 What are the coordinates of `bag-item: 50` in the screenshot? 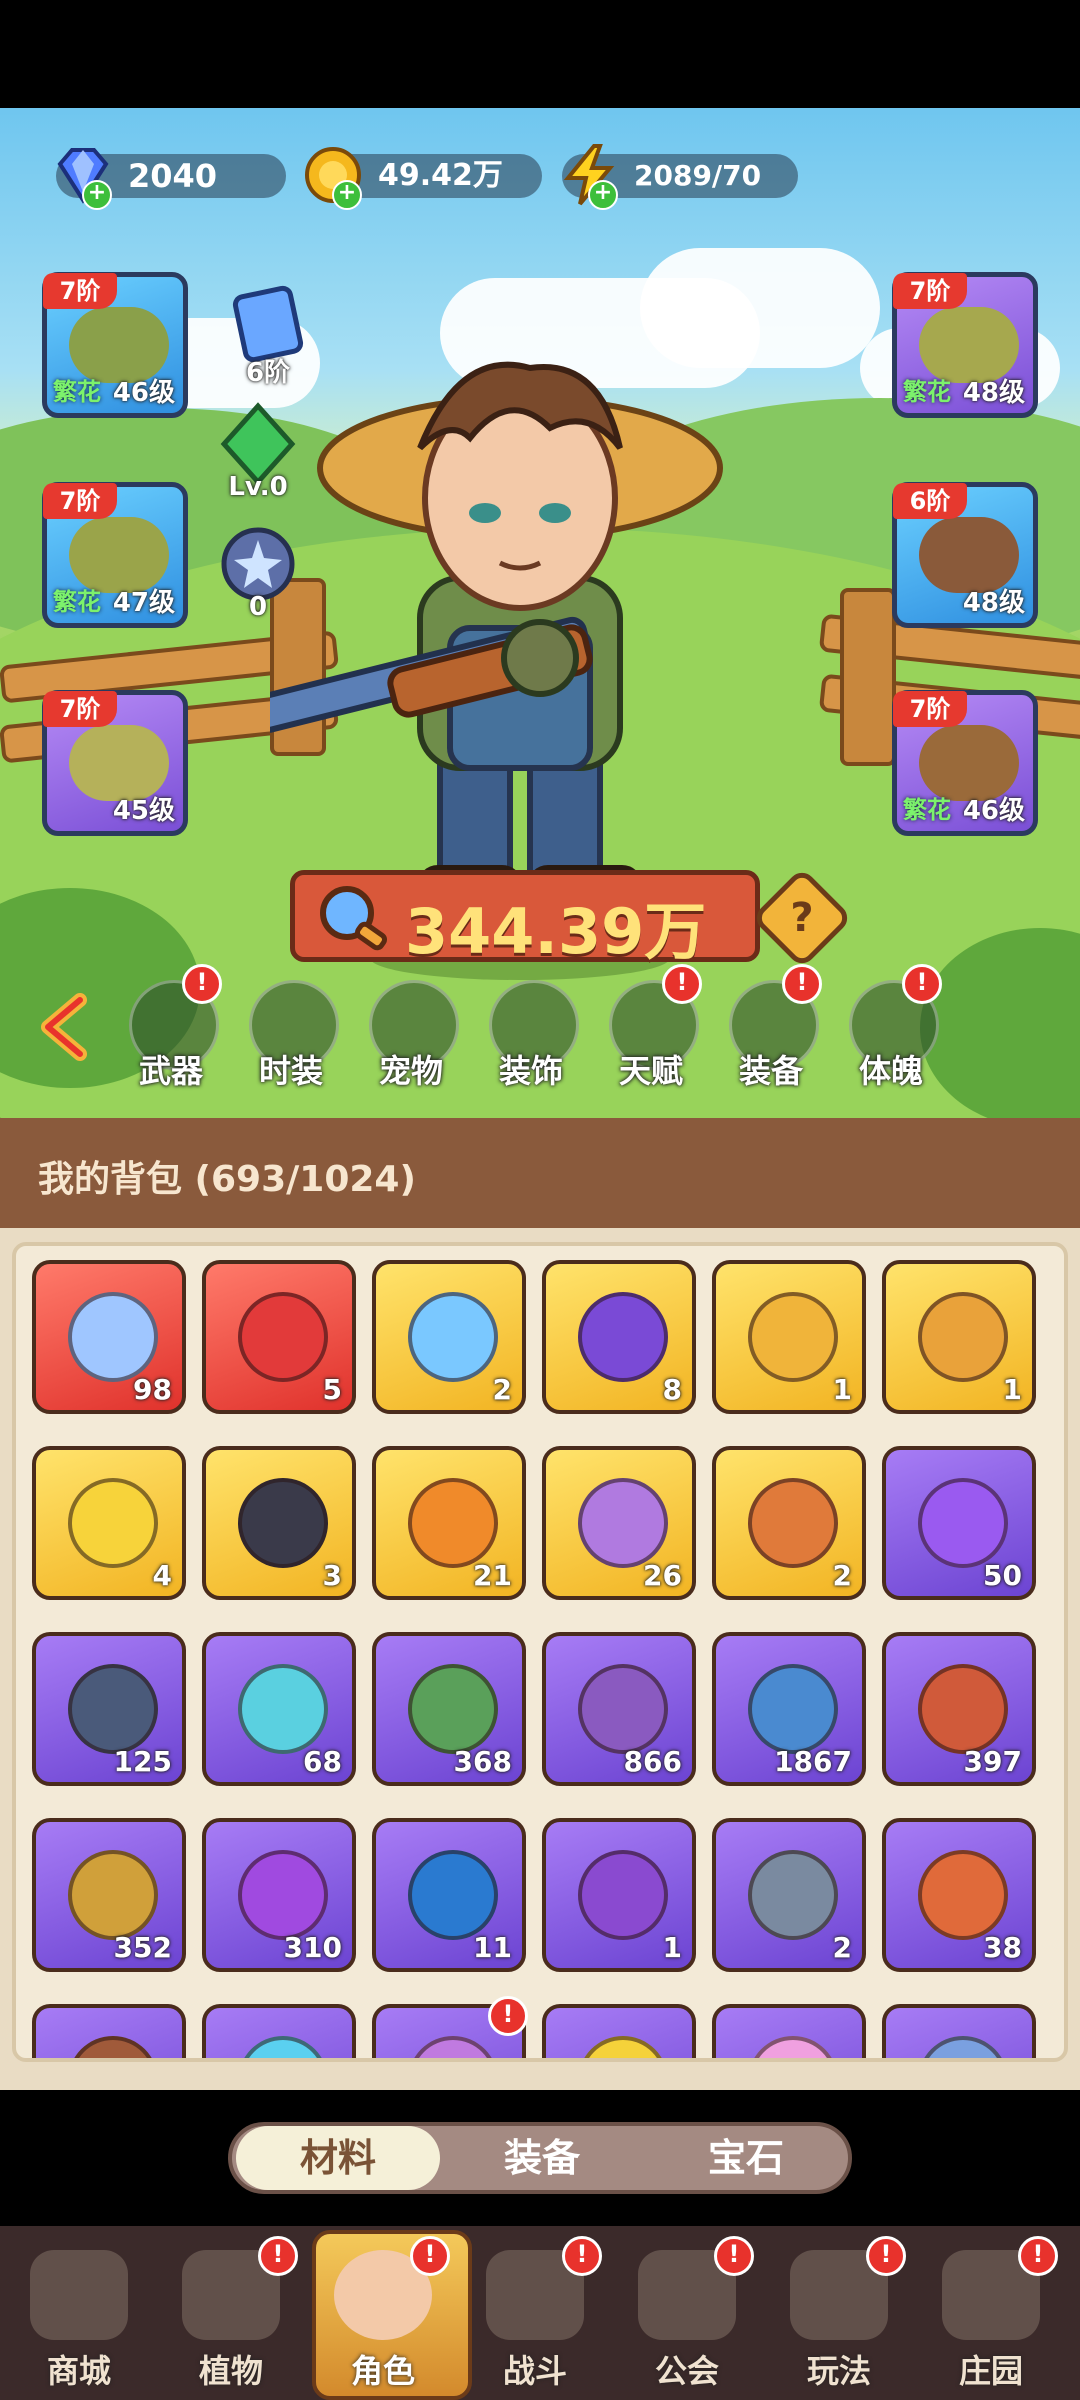 It's located at (959, 1523).